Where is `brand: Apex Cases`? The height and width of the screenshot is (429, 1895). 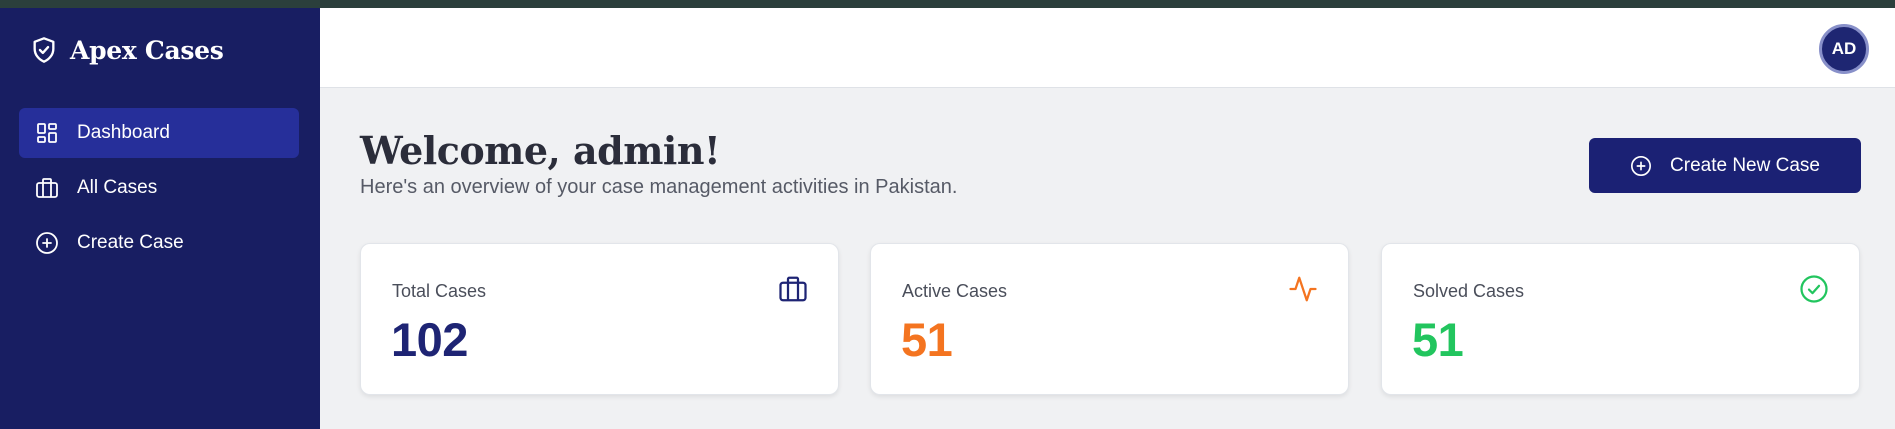 brand: Apex Cases is located at coordinates (127, 50).